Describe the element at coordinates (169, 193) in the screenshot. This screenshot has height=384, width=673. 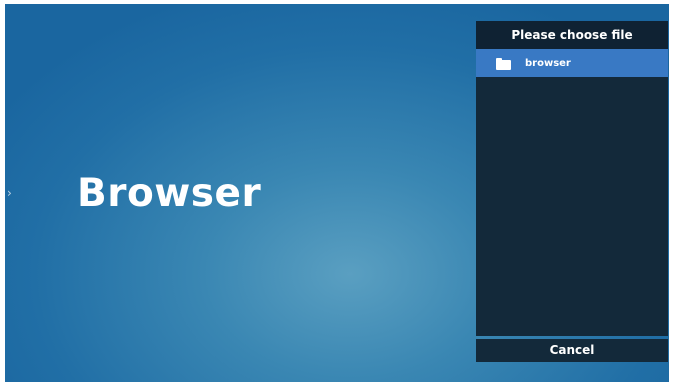
I see `app-title: Browser` at that location.